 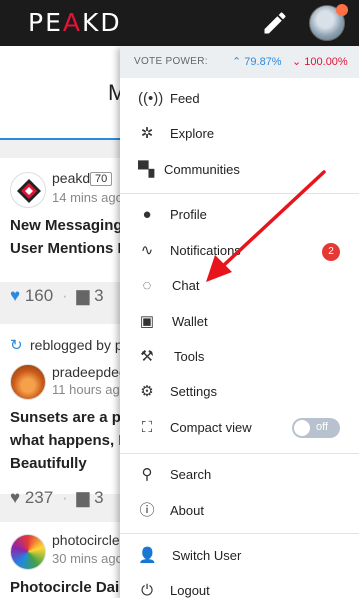 I want to click on menu-item-label: Explore, so click(x=192, y=133).